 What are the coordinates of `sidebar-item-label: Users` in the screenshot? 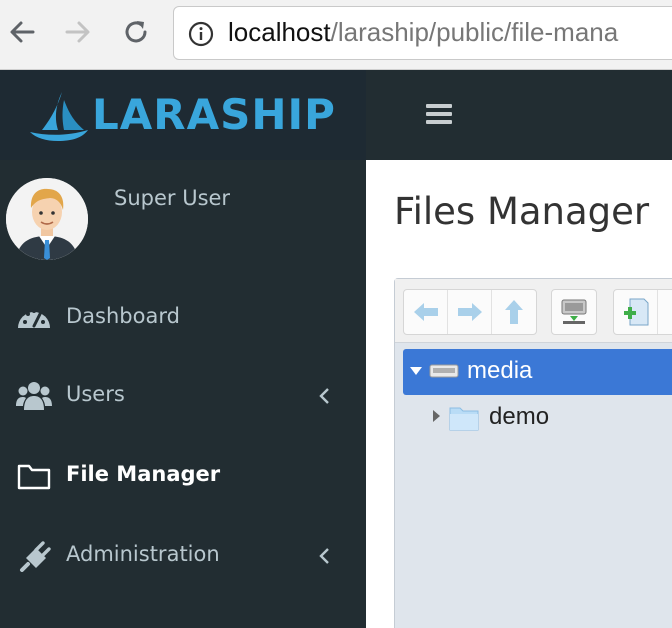 It's located at (95, 394).